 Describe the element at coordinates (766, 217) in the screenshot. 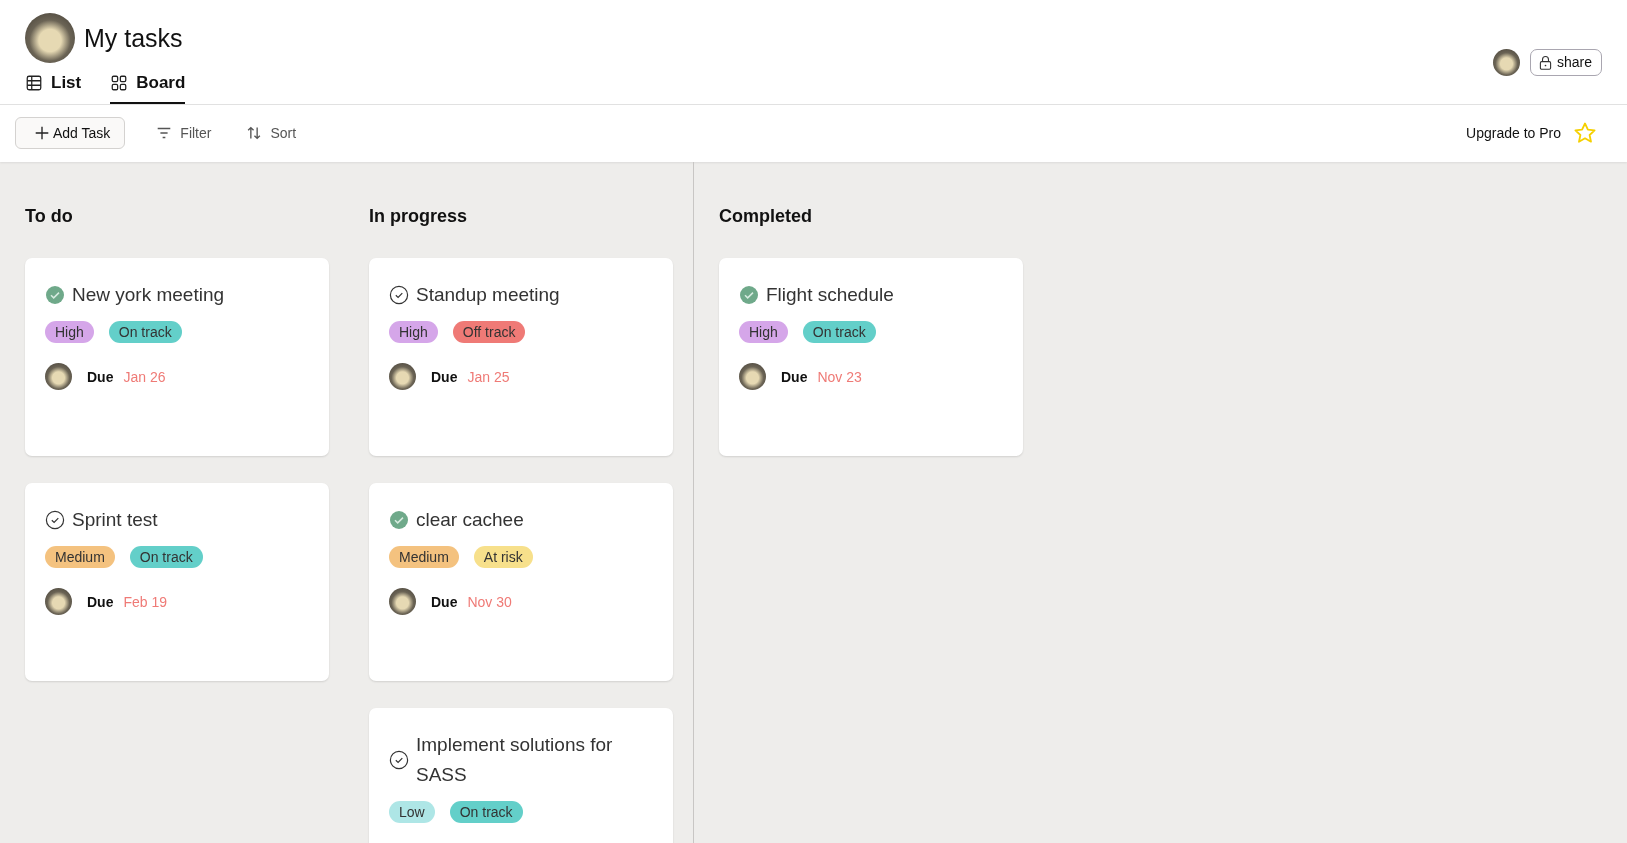

I see `column-title: Completed` at that location.